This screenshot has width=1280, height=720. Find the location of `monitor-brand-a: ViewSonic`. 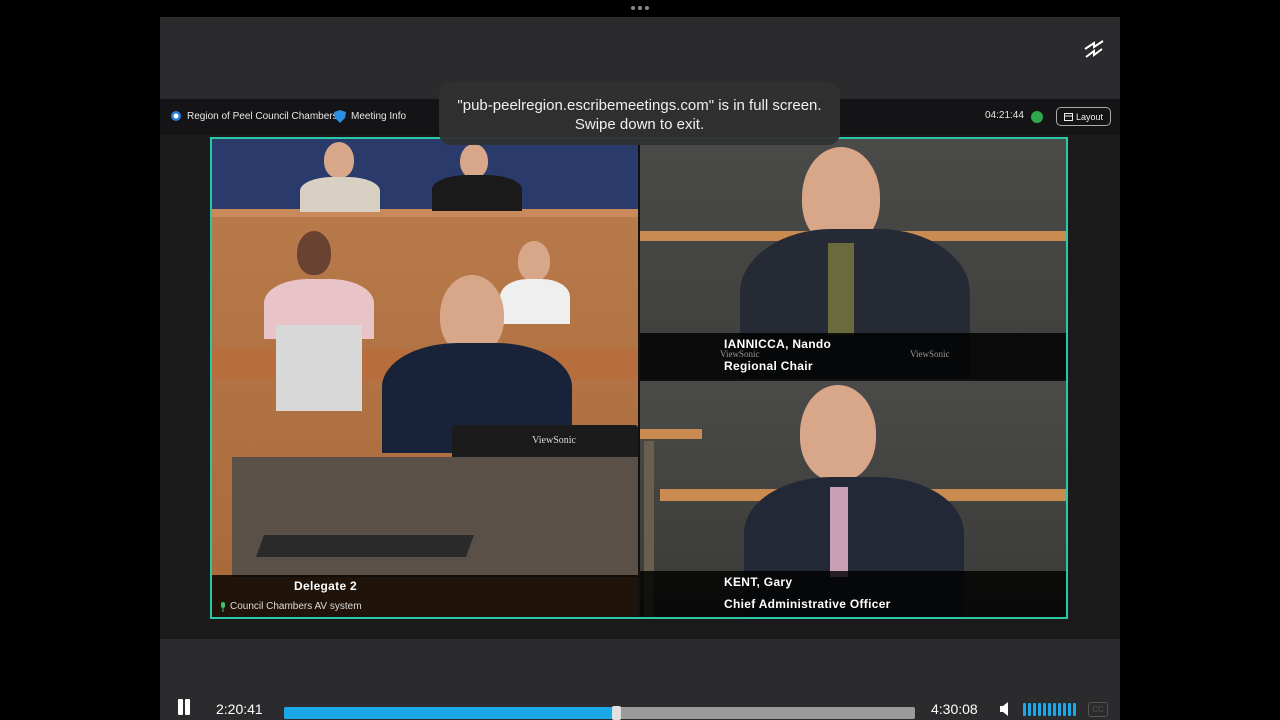

monitor-brand-a: ViewSonic is located at coordinates (740, 354).